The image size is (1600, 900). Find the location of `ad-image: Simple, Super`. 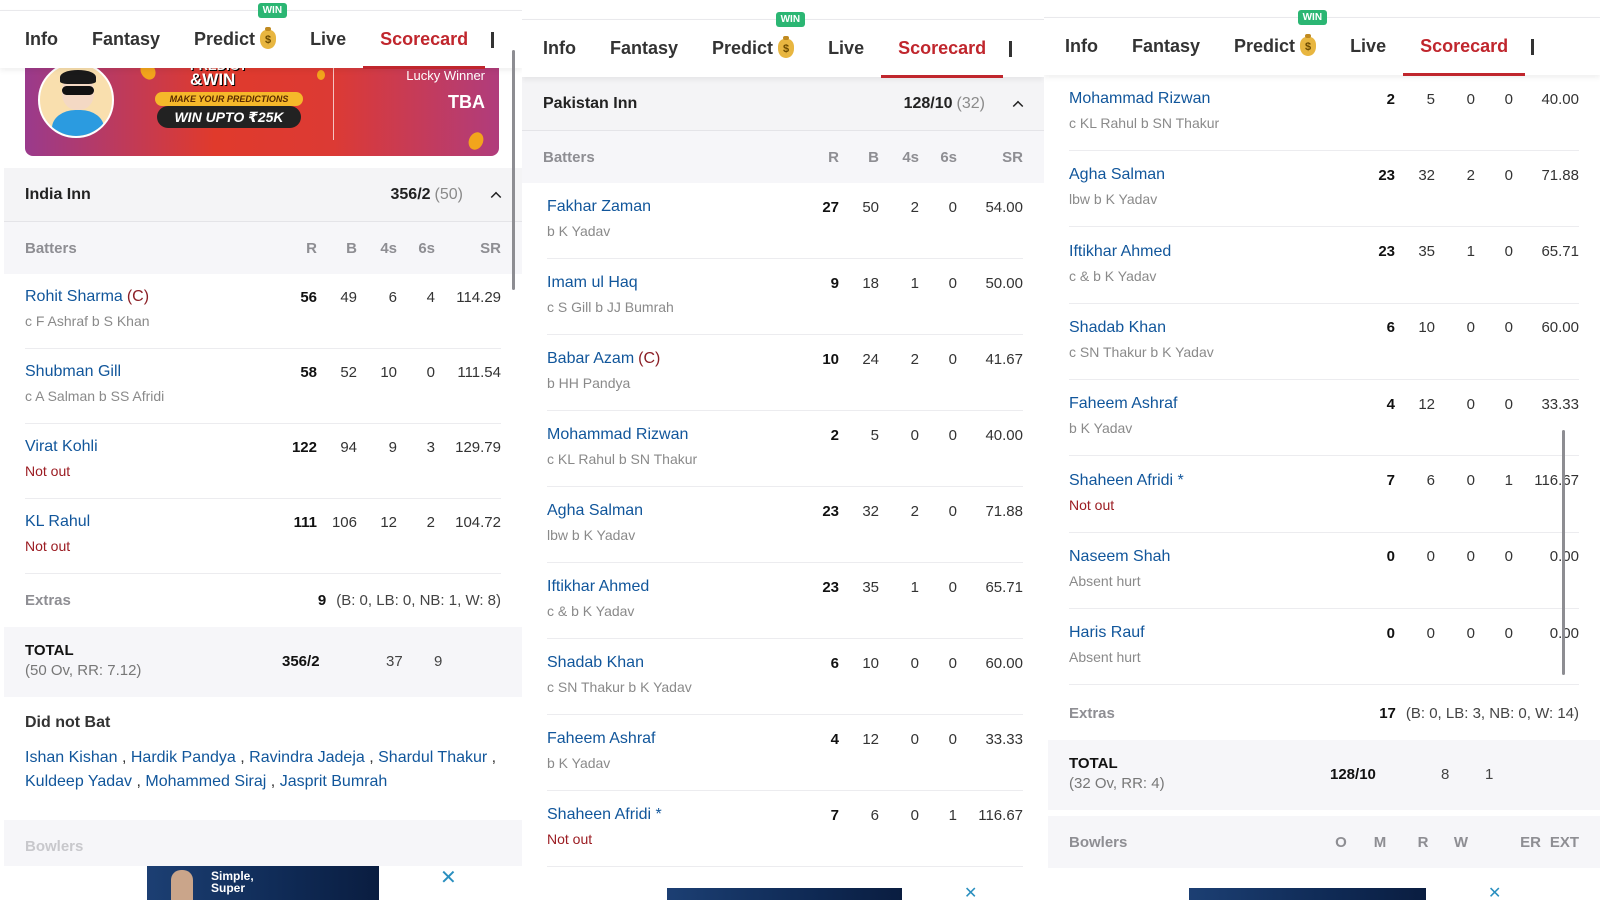

ad-image: Simple, Super is located at coordinates (263, 883).